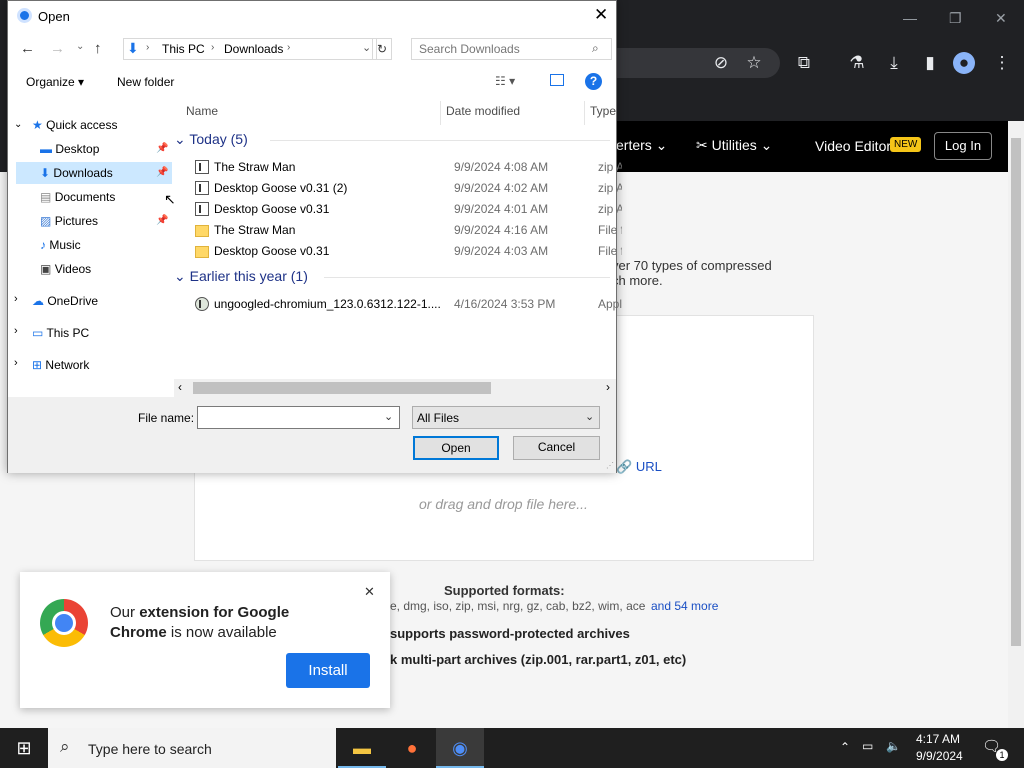 This screenshot has width=1024, height=768. Describe the element at coordinates (601, 15) in the screenshot. I see `dialog-close-icon: ✕` at that location.